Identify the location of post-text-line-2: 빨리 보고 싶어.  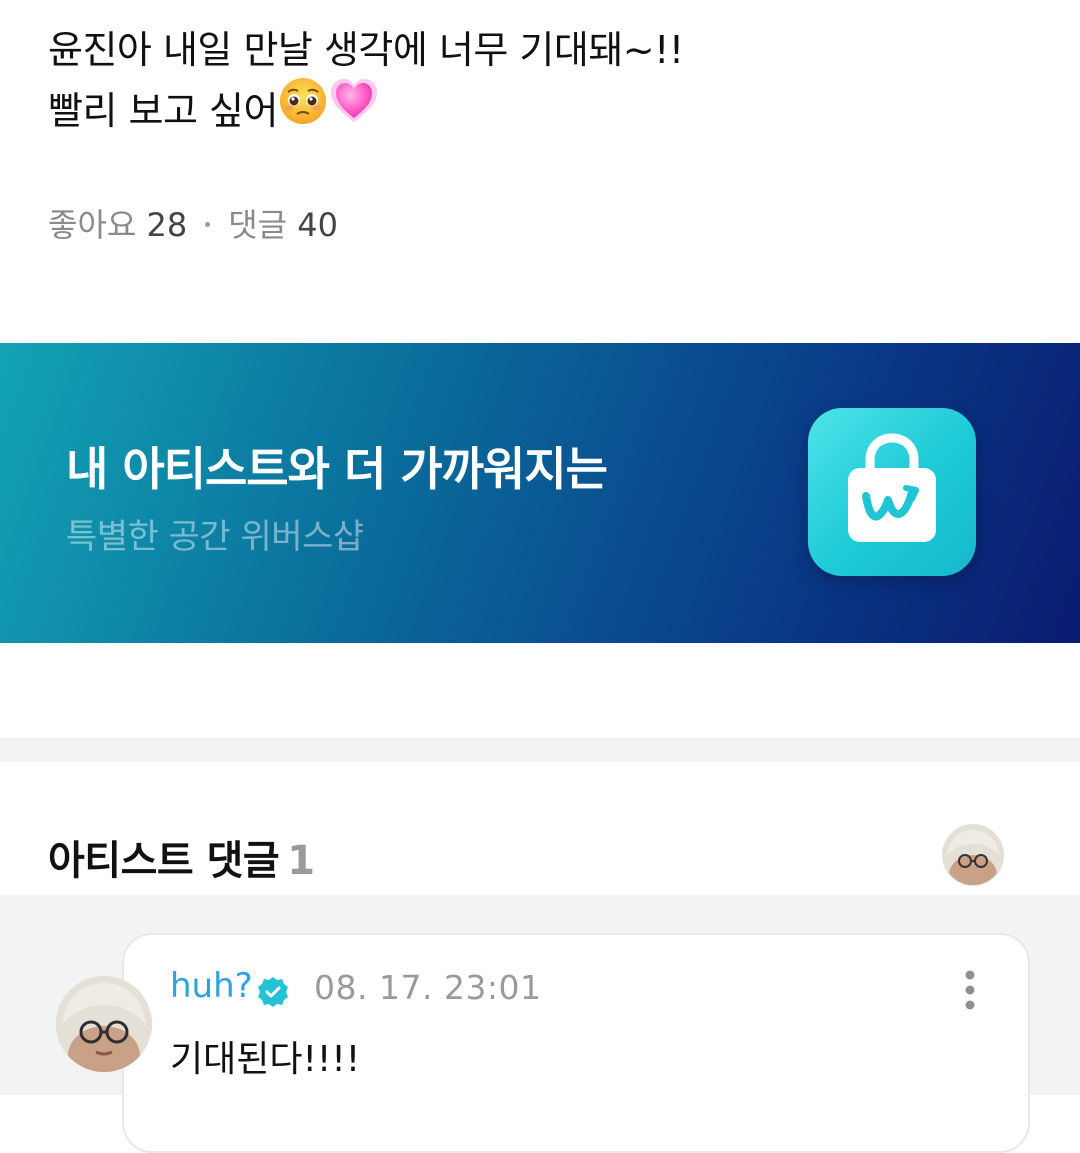
(366, 112).